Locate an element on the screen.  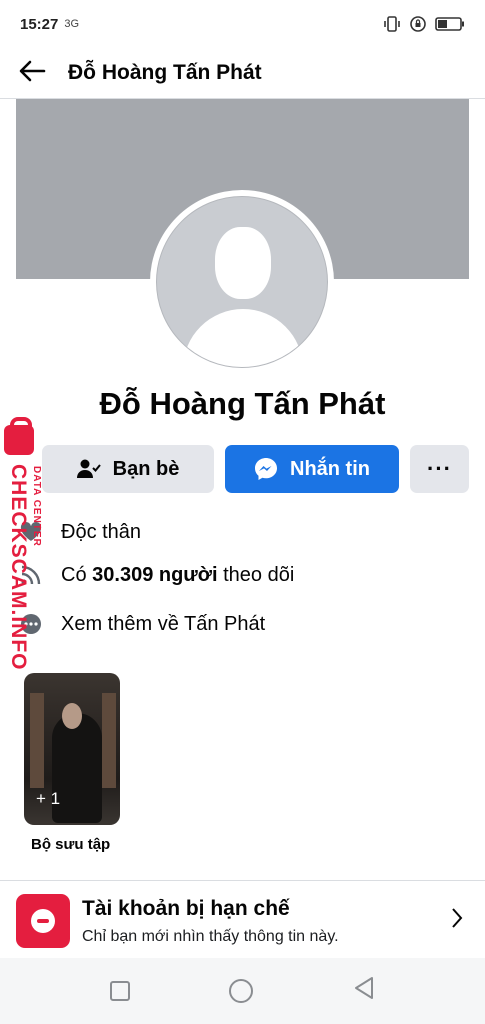
system-nav-bar is located at coordinates (242, 991).